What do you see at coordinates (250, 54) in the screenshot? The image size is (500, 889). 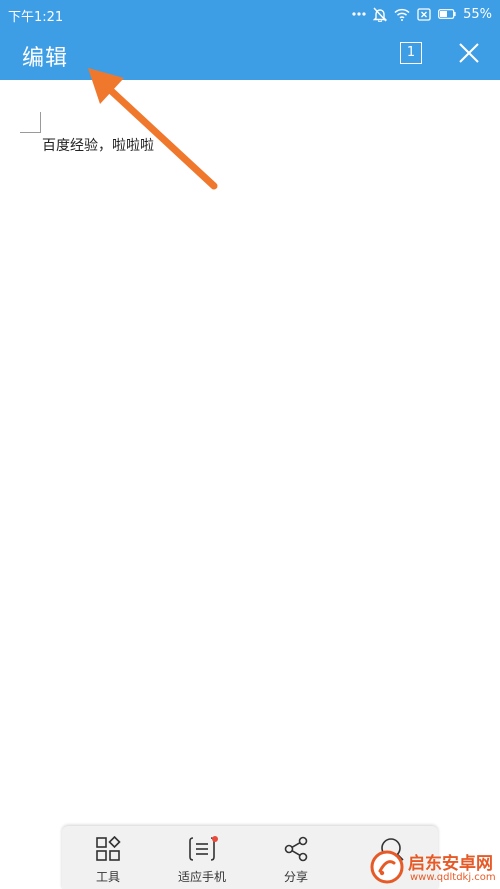 I see `app-bar: 编辑 1` at bounding box center [250, 54].